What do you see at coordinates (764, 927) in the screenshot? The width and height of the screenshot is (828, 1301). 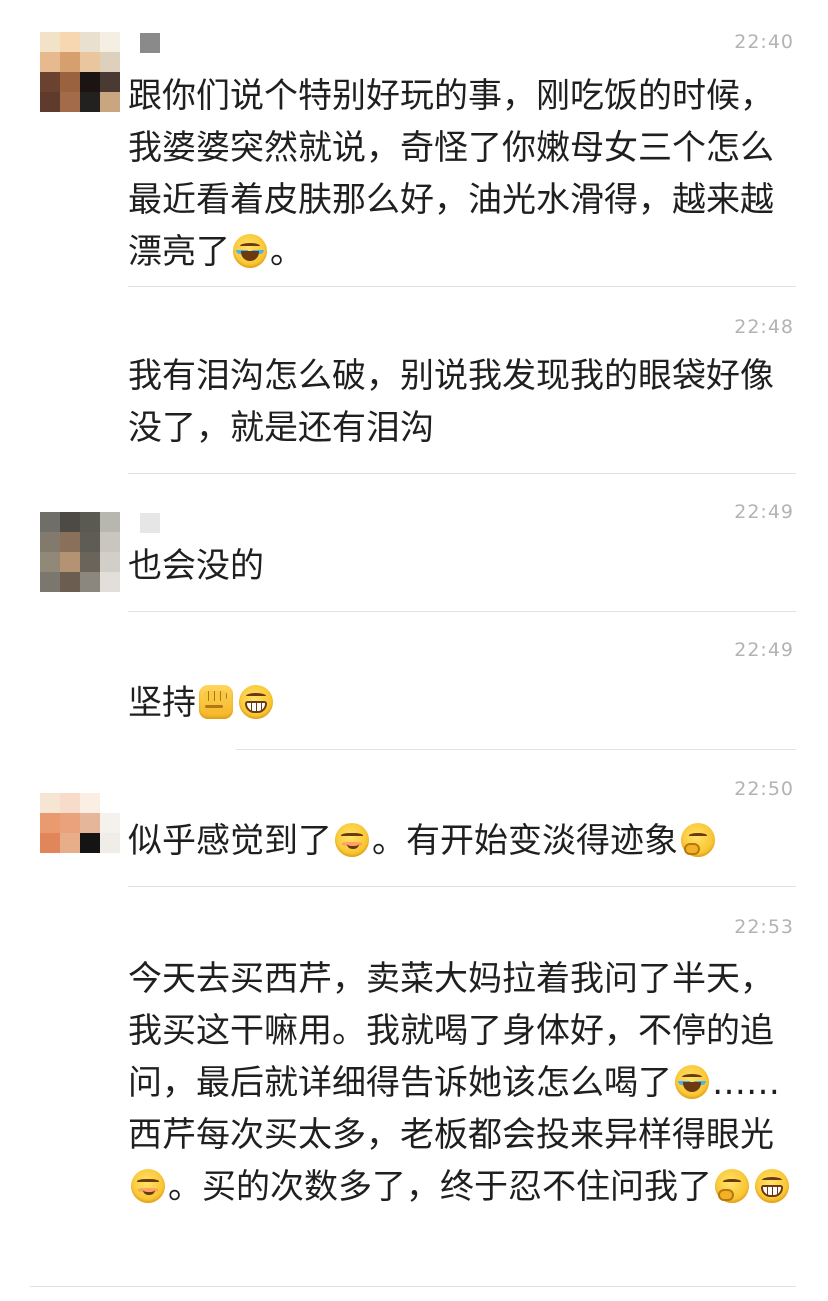 I see `timestamp: 22:53` at bounding box center [764, 927].